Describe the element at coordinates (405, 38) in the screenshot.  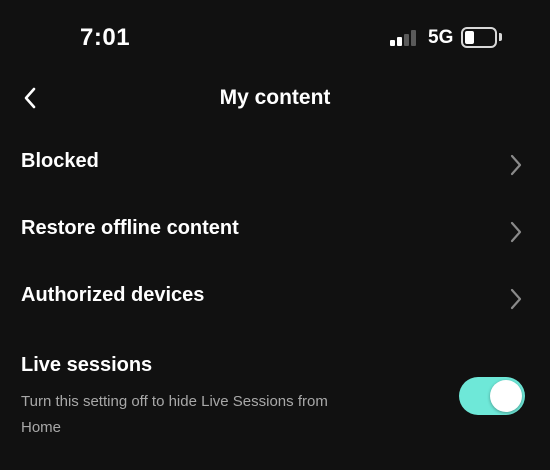
I see `cellular-signal-icon` at that location.